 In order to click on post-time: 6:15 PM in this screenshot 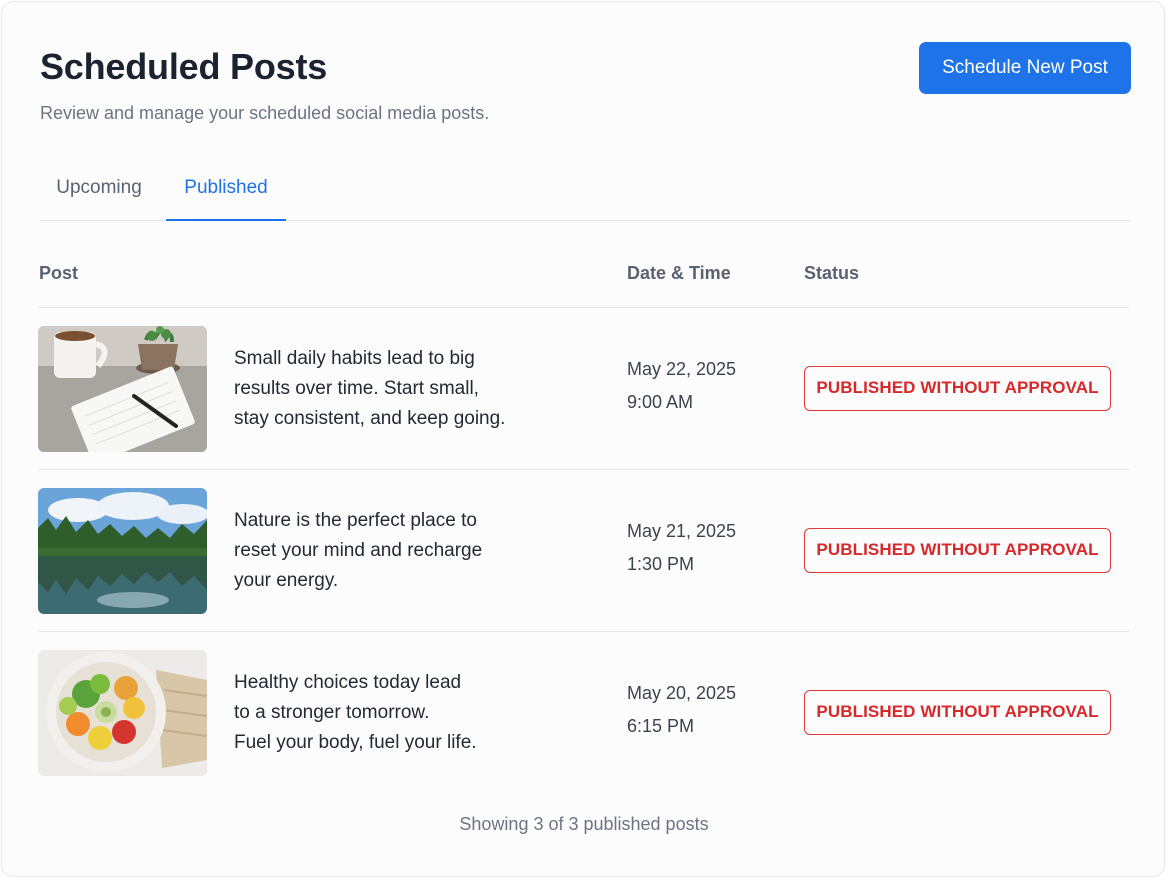, I will do `click(661, 726)`.